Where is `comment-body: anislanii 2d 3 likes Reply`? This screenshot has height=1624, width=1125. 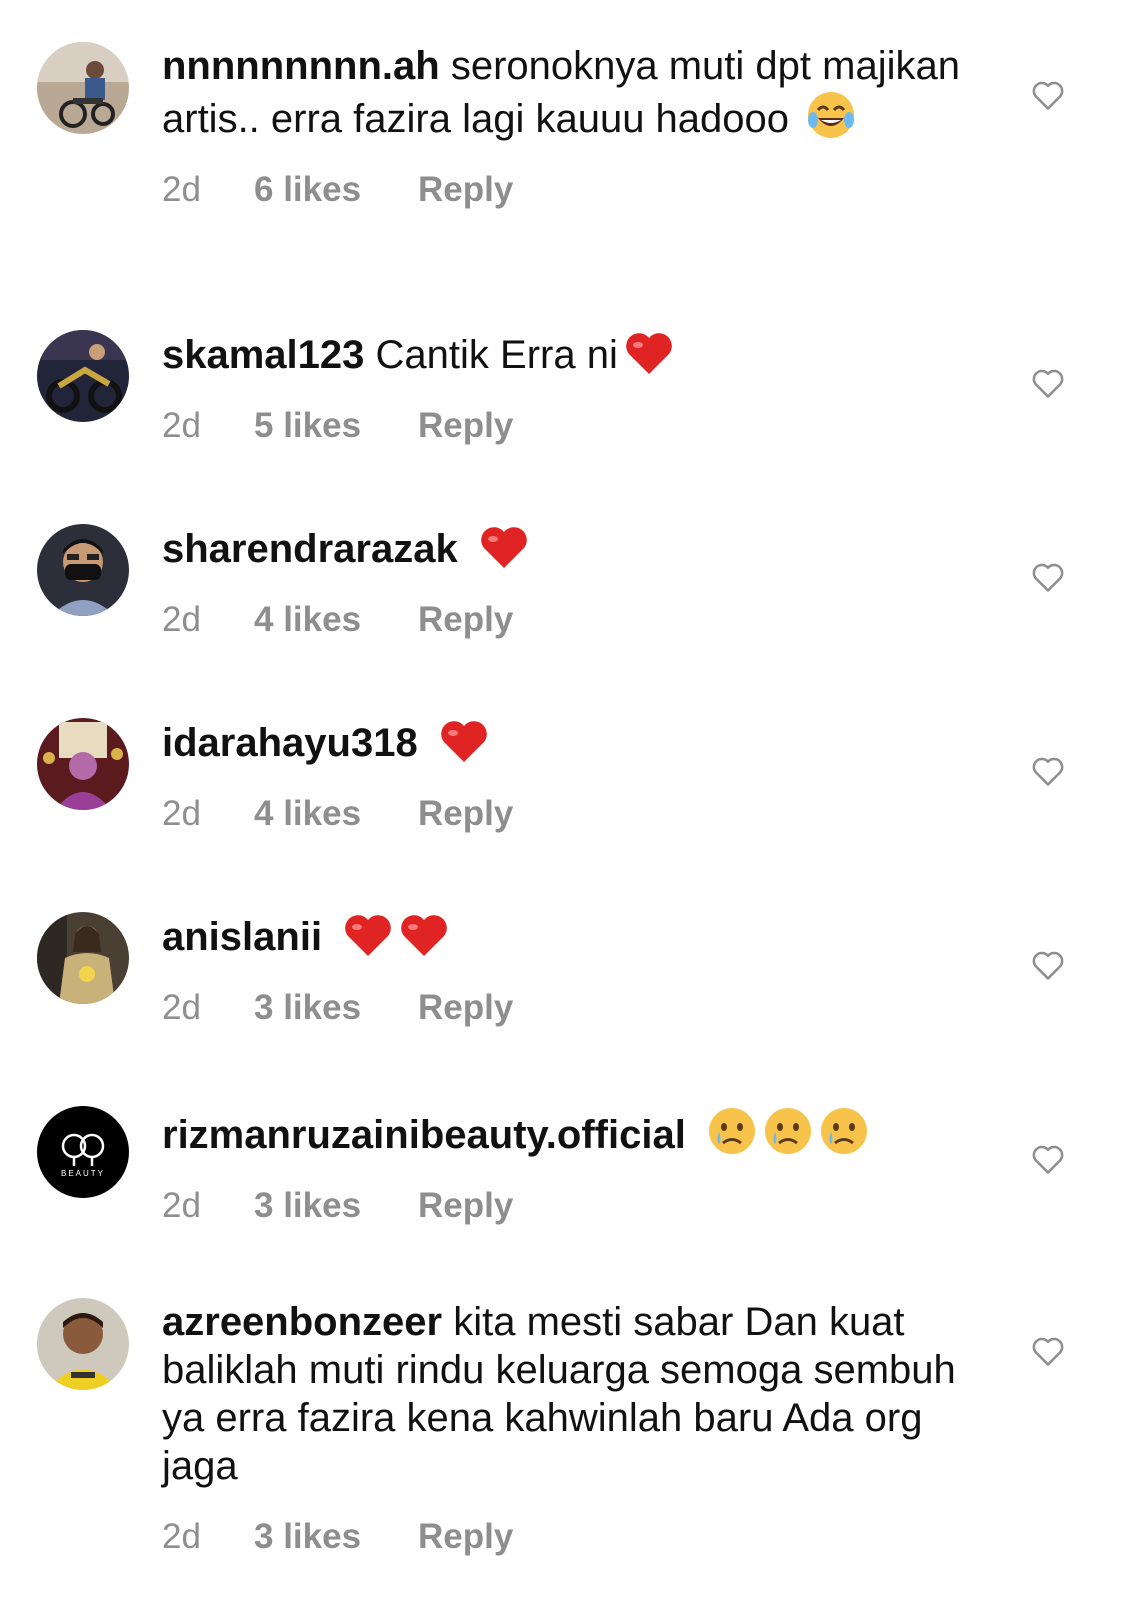
comment-body: anislanii 2d 3 likes Reply is located at coordinates (562, 970).